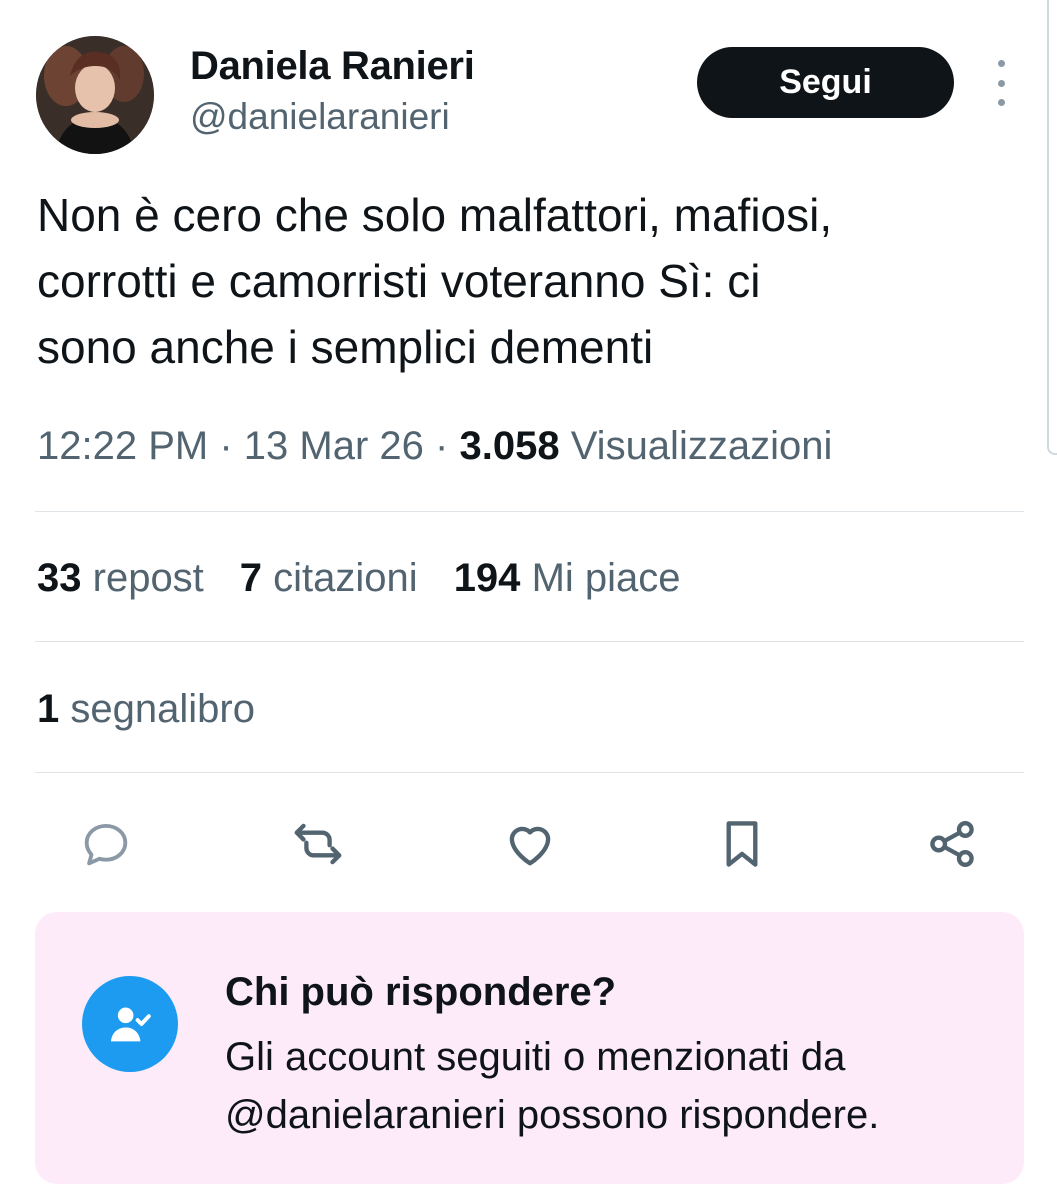 The width and height of the screenshot is (1057, 1200). What do you see at coordinates (106, 844) in the screenshot?
I see `reply-icon` at bounding box center [106, 844].